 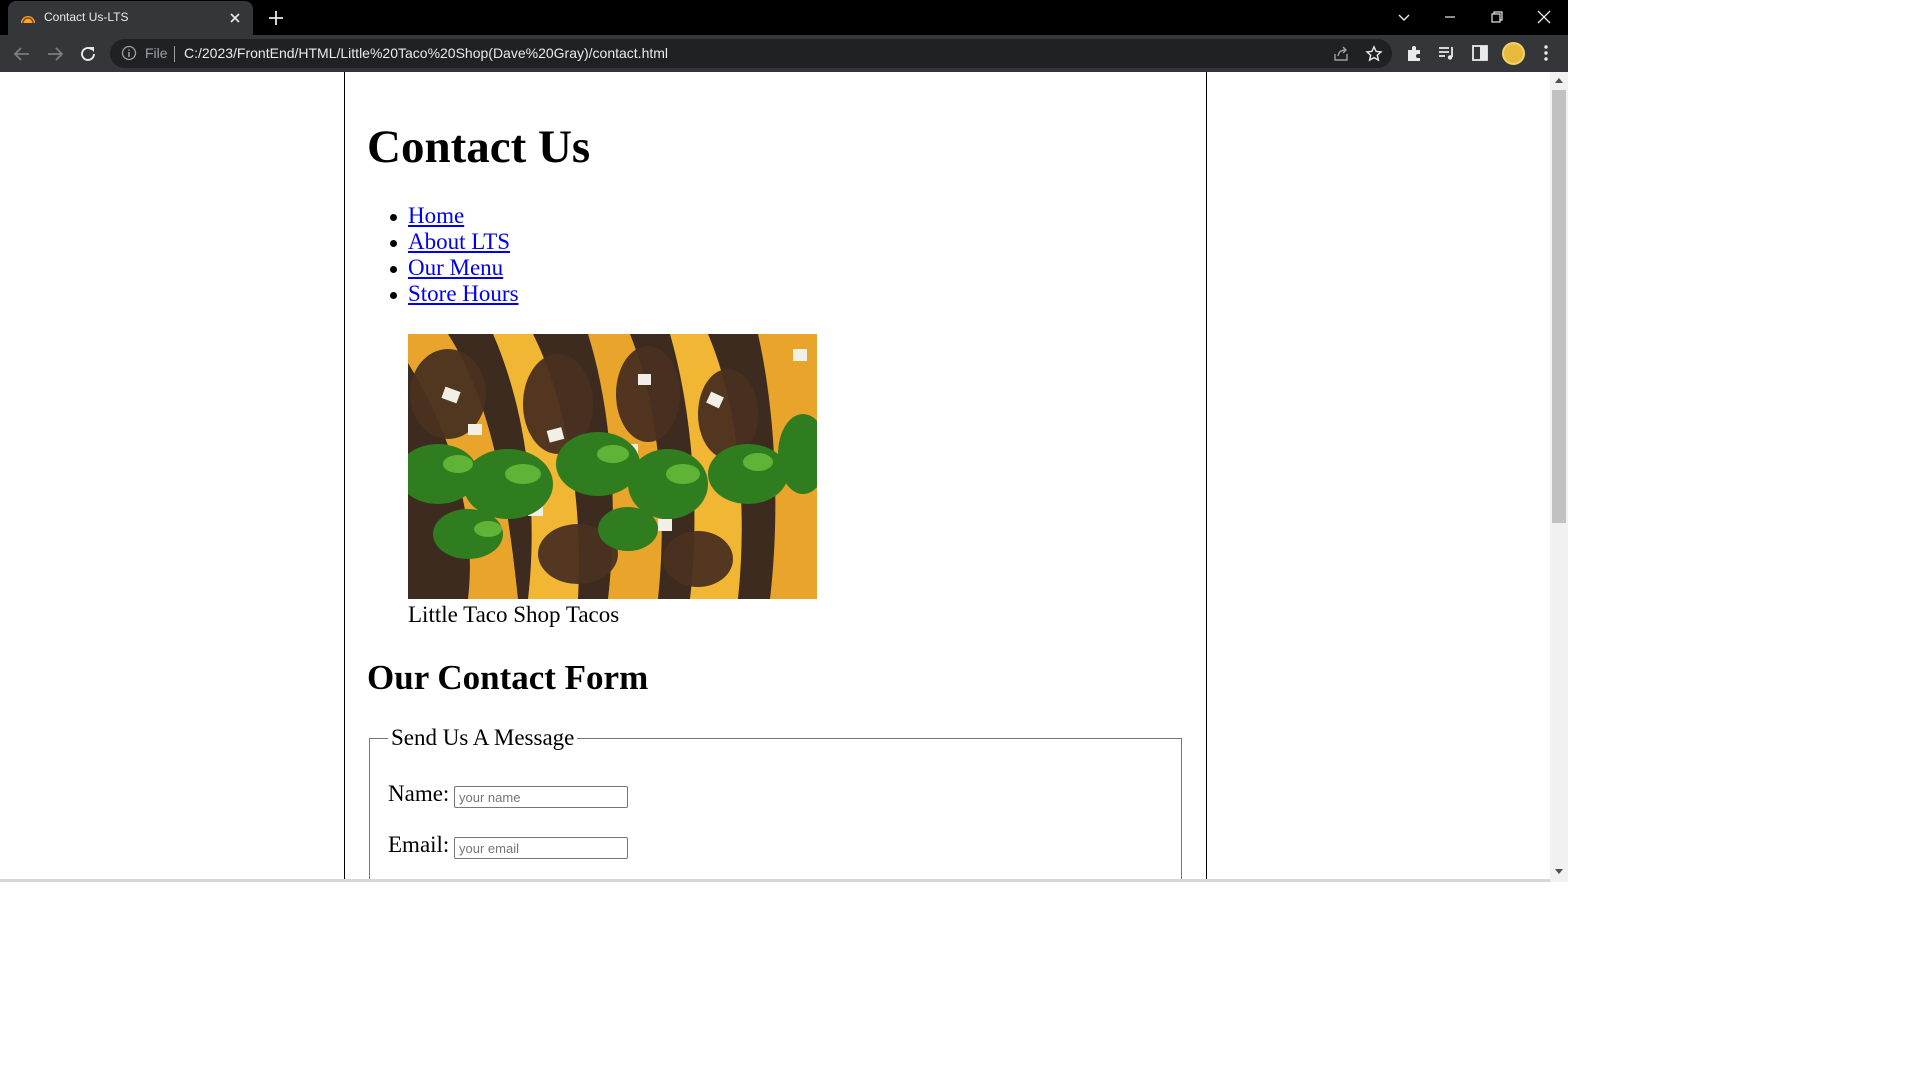 I want to click on bookmark-star-icon, so click(x=1374, y=54).